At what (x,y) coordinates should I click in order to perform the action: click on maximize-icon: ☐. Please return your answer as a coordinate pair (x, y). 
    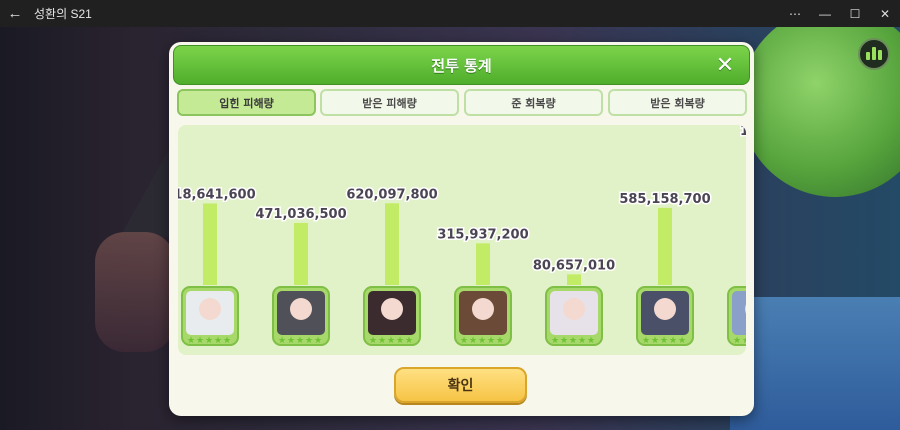
    Looking at the image, I should click on (855, 13).